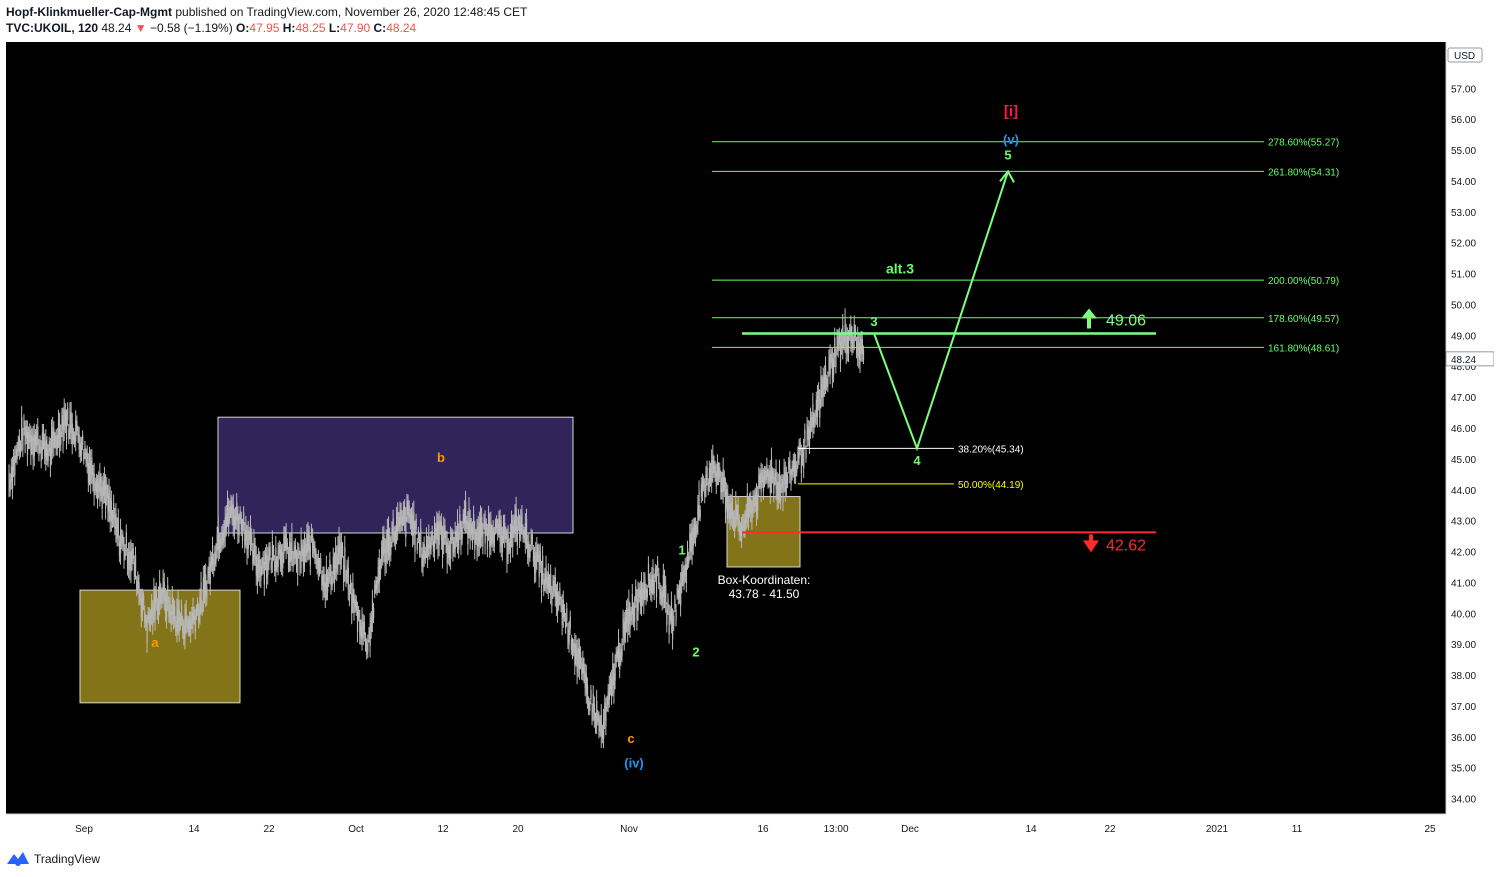 This screenshot has height=877, width=1500. Describe the element at coordinates (52, 28) in the screenshot. I see `symbol-name: TVC:UKOIL, 120` at that location.